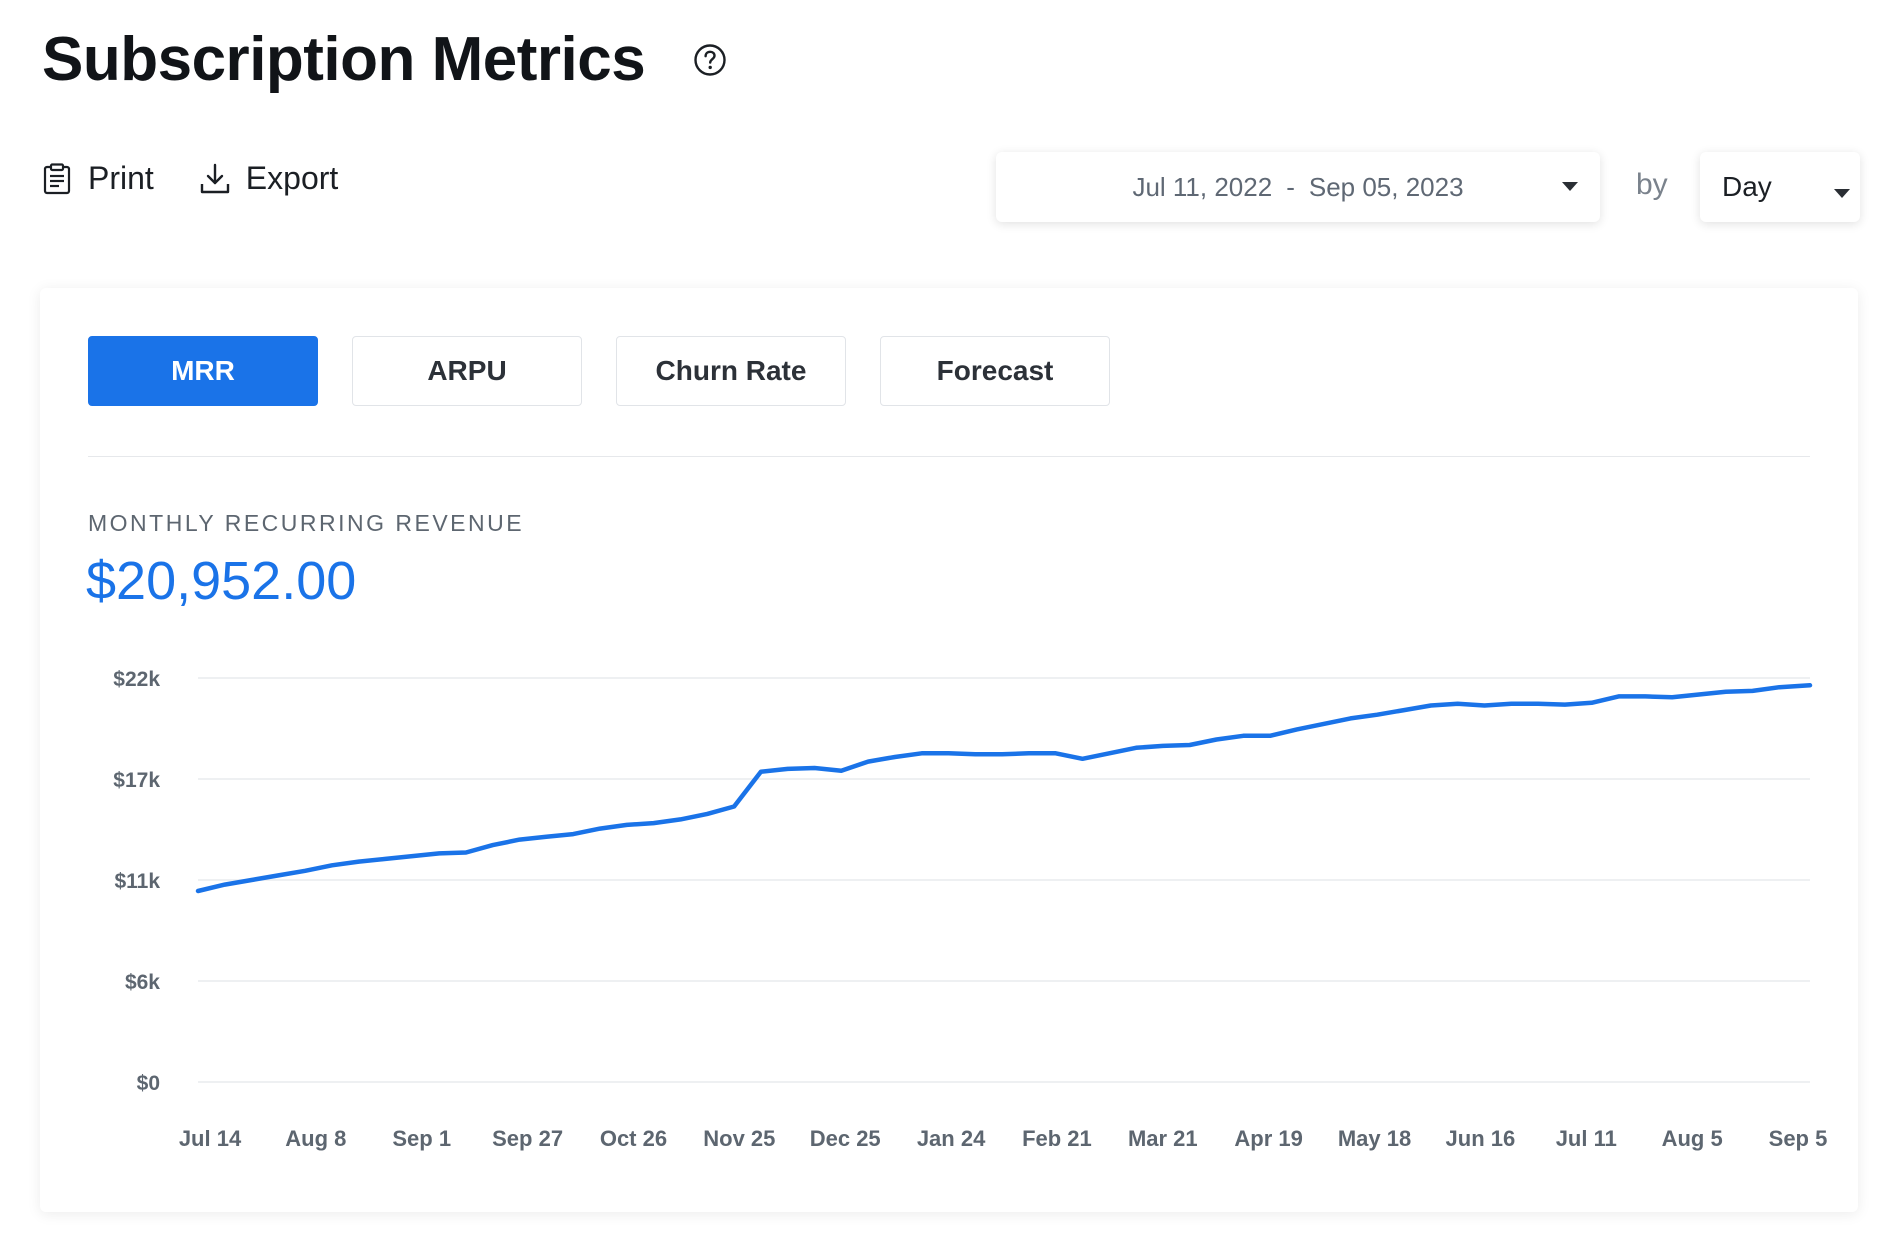  I want to click on x-tick-label: Oct 26, so click(633, 1138).